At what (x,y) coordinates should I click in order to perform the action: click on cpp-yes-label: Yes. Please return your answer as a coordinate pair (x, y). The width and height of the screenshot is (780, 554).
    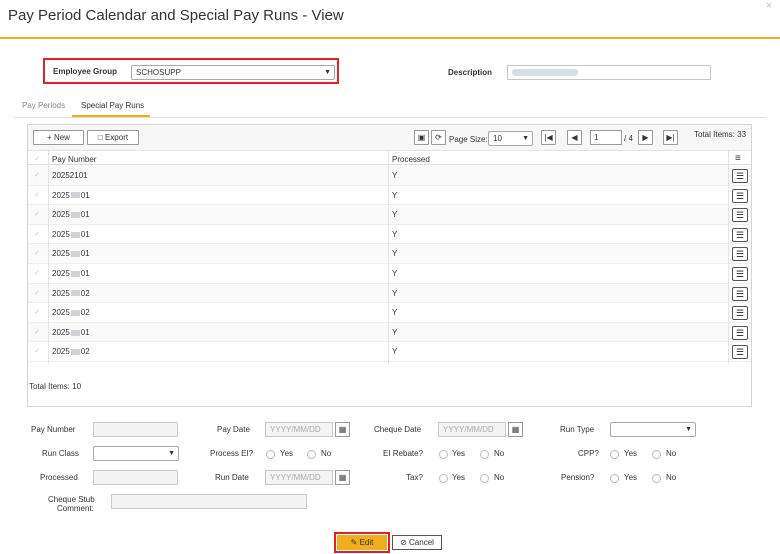
    Looking at the image, I should click on (631, 453).